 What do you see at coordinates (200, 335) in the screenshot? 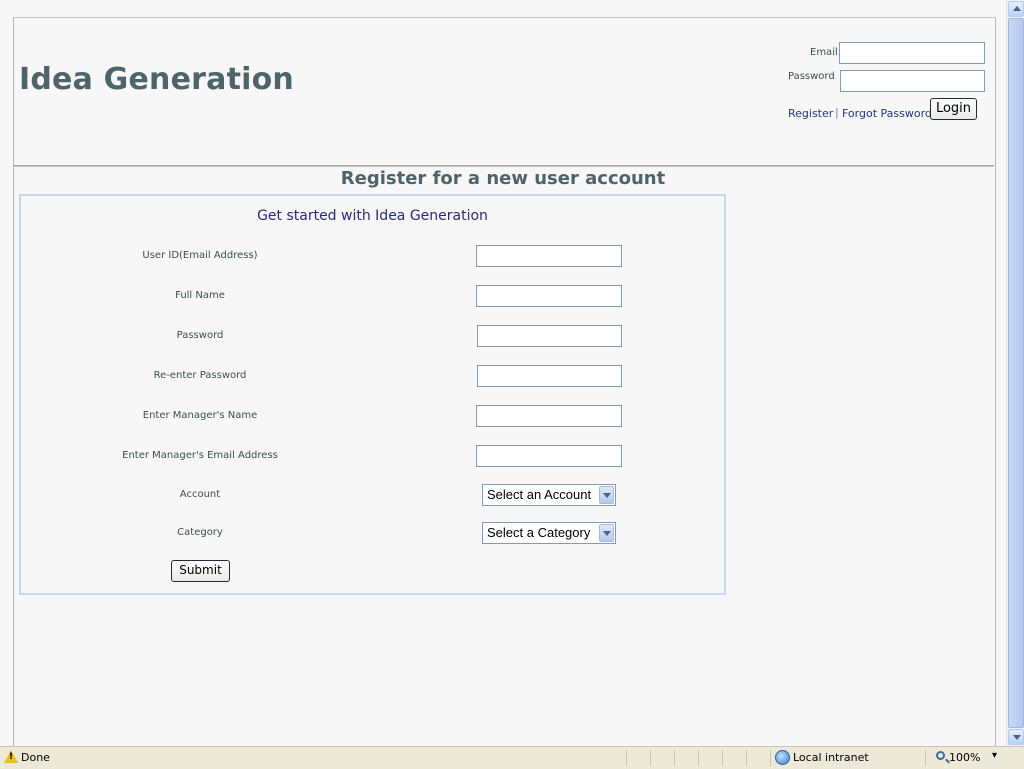
I see `password-label: Password` at bounding box center [200, 335].